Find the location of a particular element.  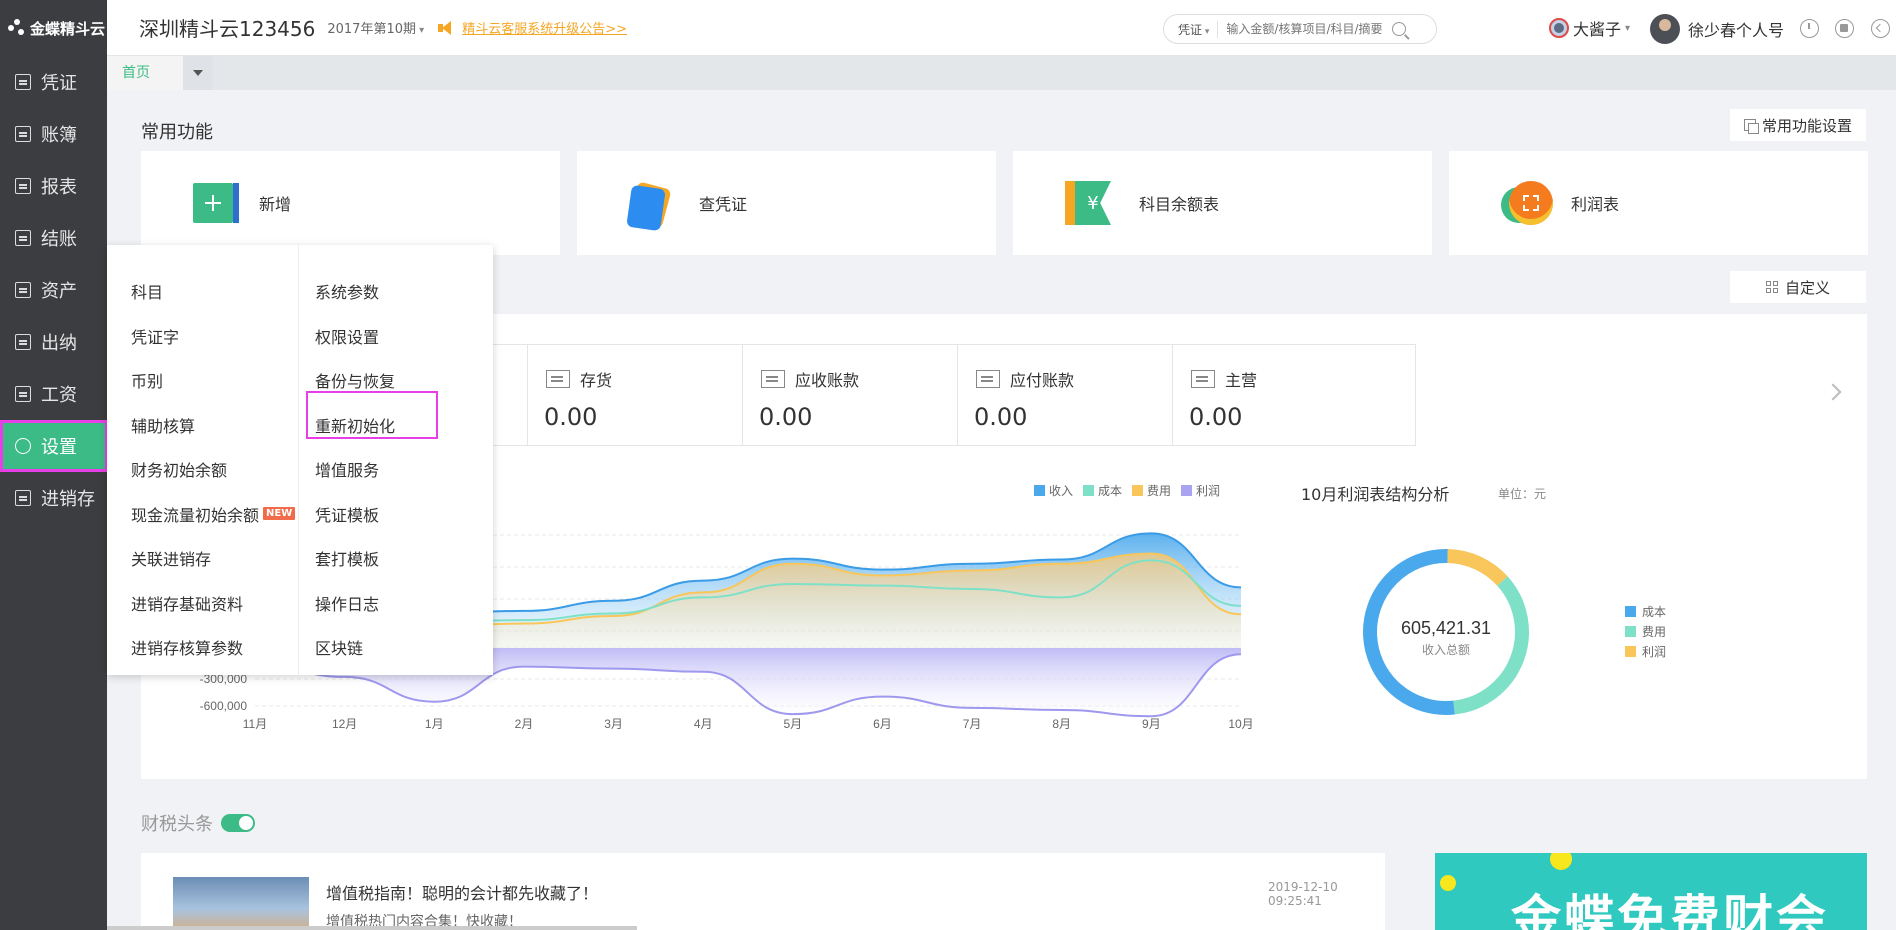

settings-menu-item: 操作日志 is located at coordinates (347, 603).